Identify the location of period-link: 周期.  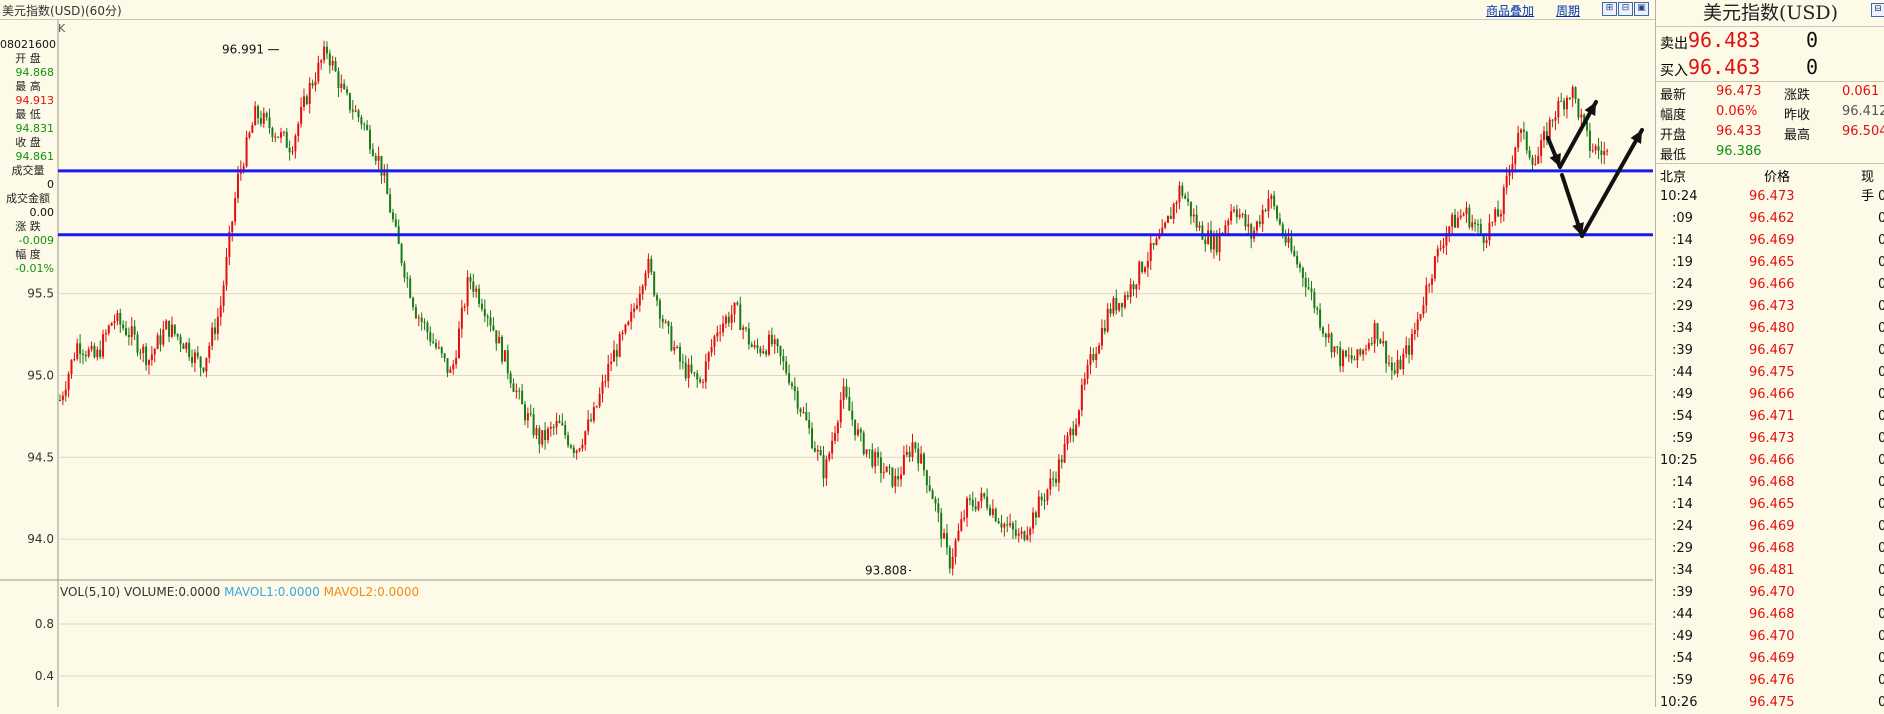
(1568, 10).